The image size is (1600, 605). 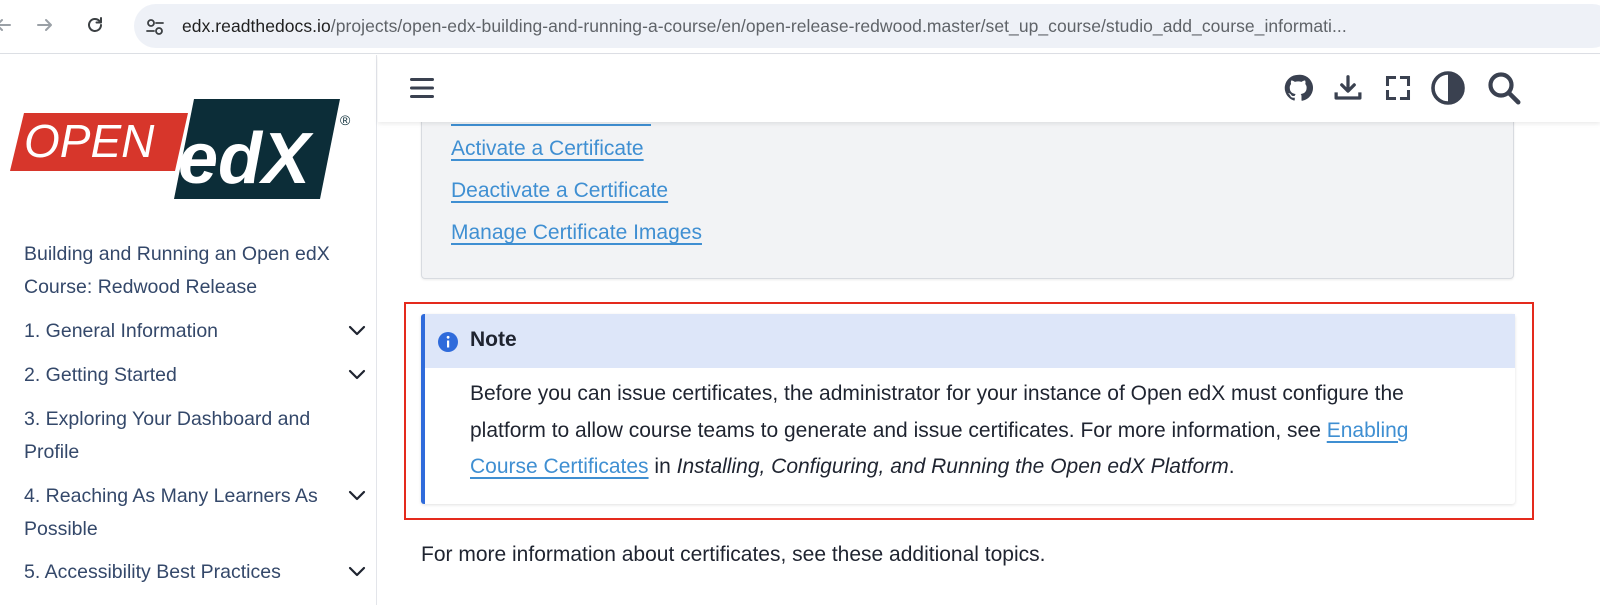 I want to click on sidebar-item-label: 1. General Information, so click(x=121, y=331).